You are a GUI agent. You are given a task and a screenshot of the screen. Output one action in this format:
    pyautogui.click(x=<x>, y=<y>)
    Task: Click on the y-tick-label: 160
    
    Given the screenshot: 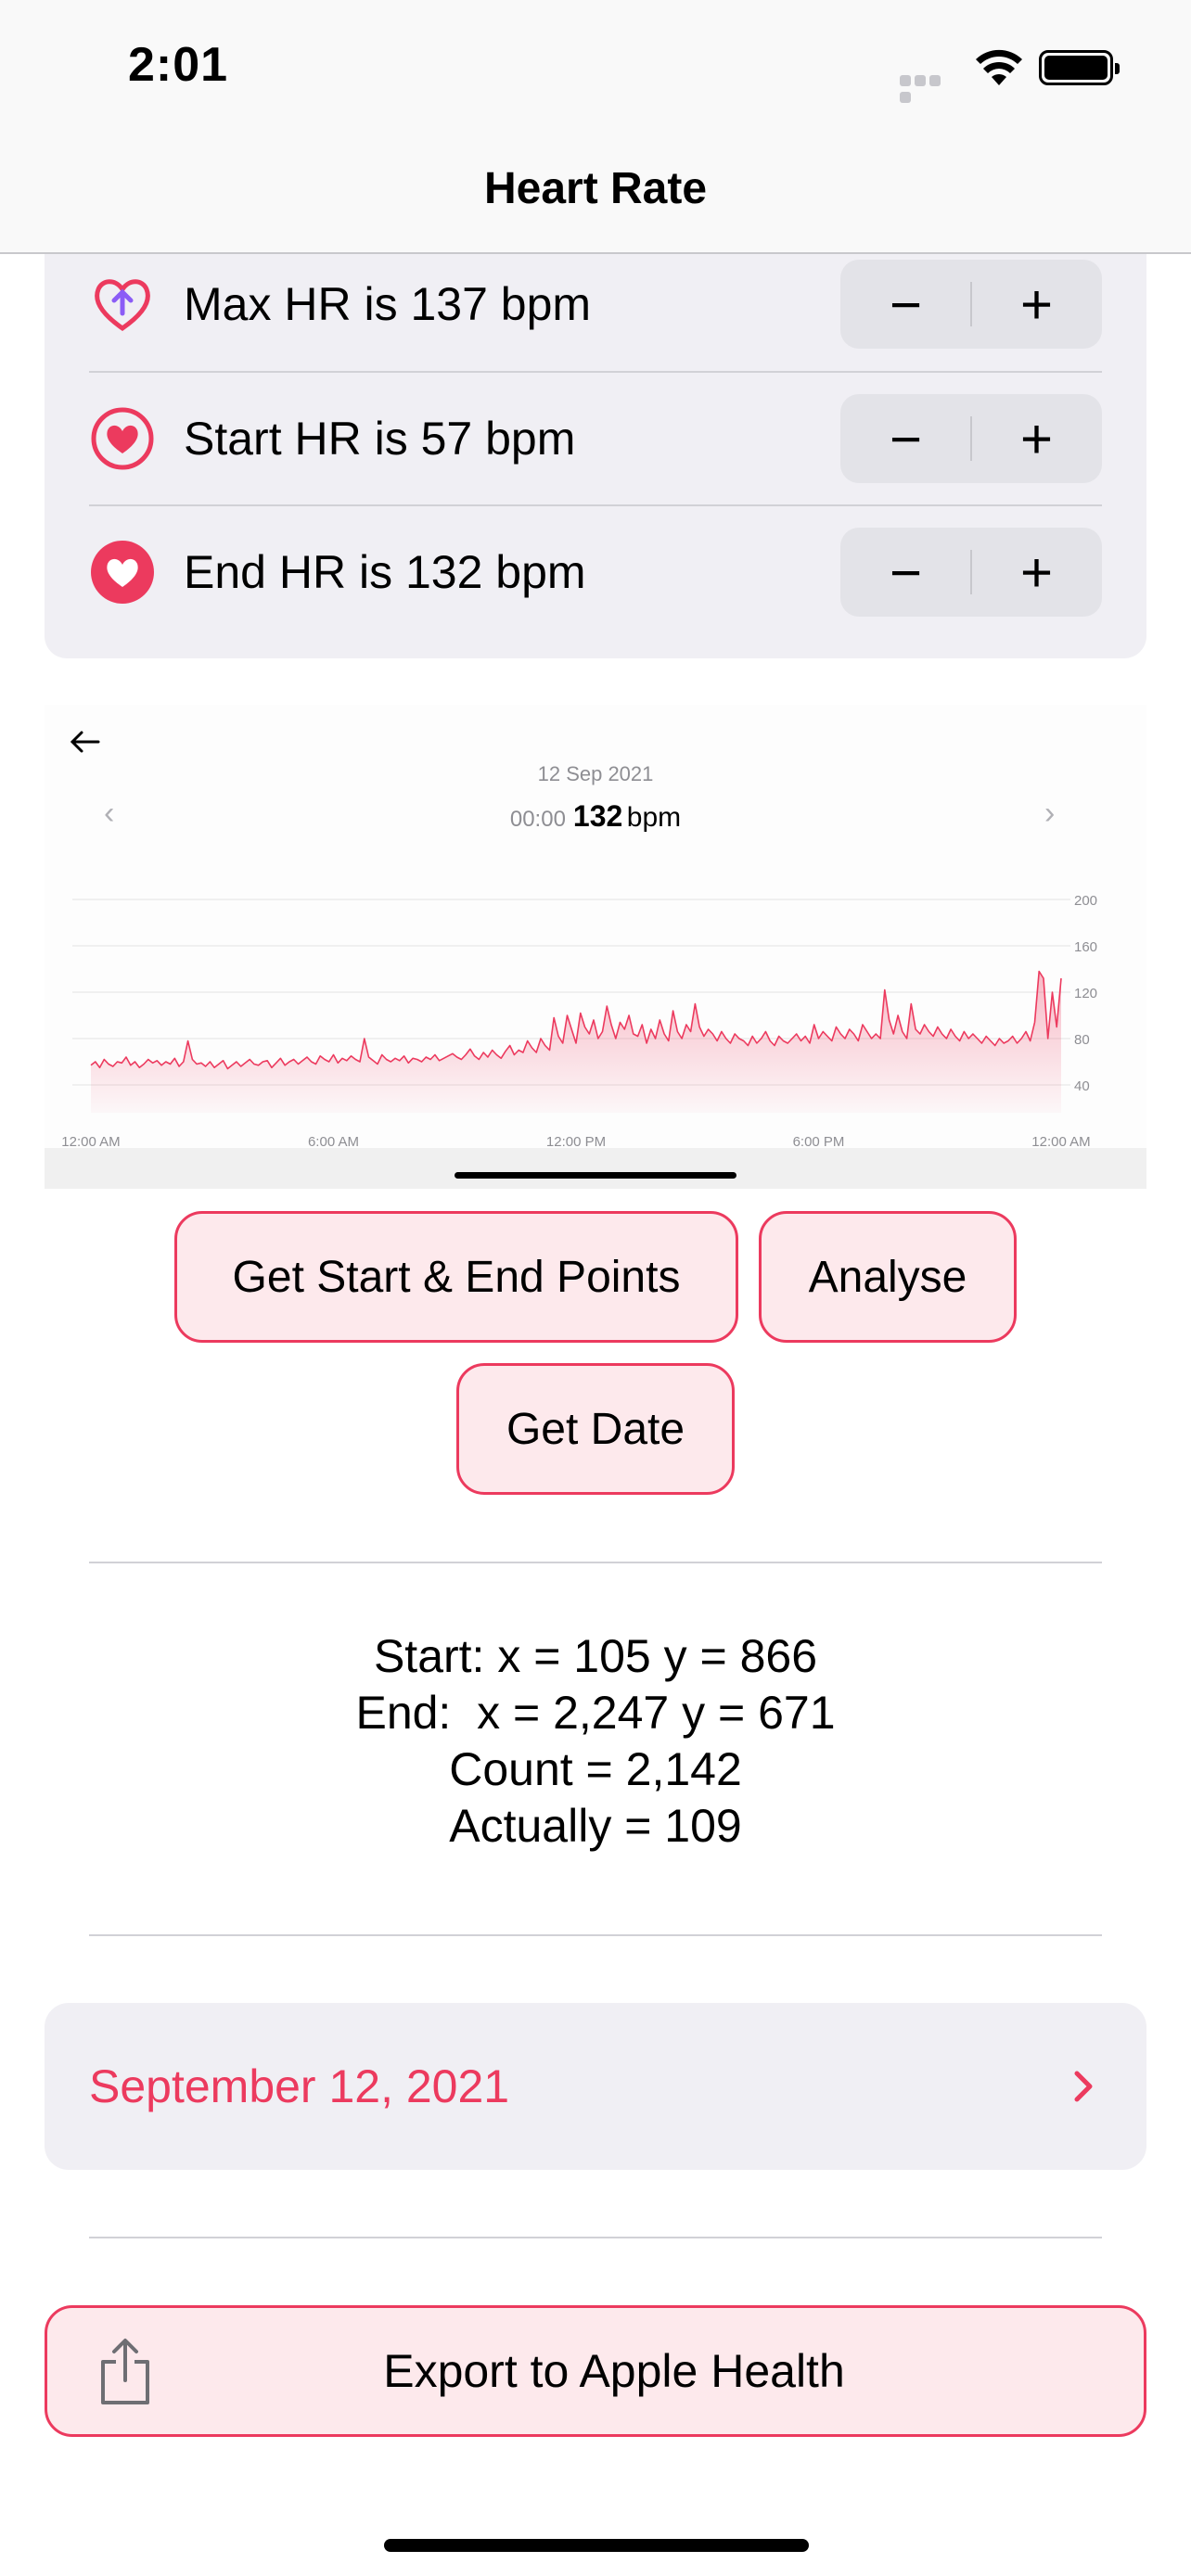 What is the action you would take?
    pyautogui.click(x=1085, y=947)
    